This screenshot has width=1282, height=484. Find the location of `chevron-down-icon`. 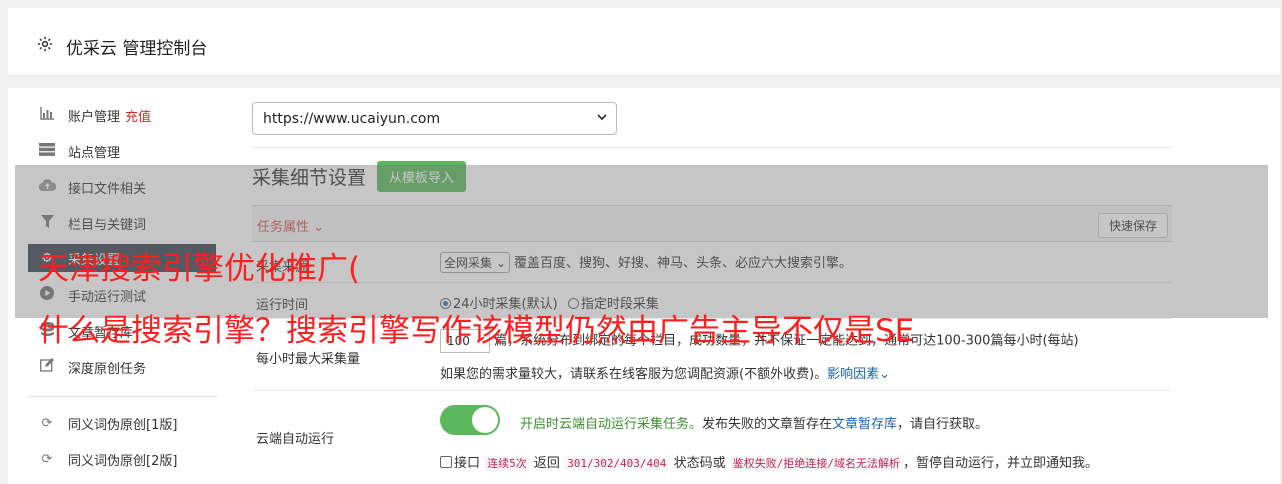

chevron-down-icon is located at coordinates (602, 118).